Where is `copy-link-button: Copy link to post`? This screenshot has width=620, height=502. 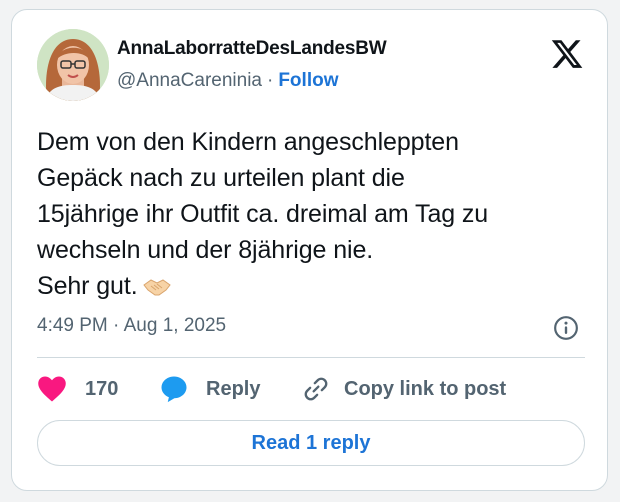
copy-link-button: Copy link to post is located at coordinates (404, 389).